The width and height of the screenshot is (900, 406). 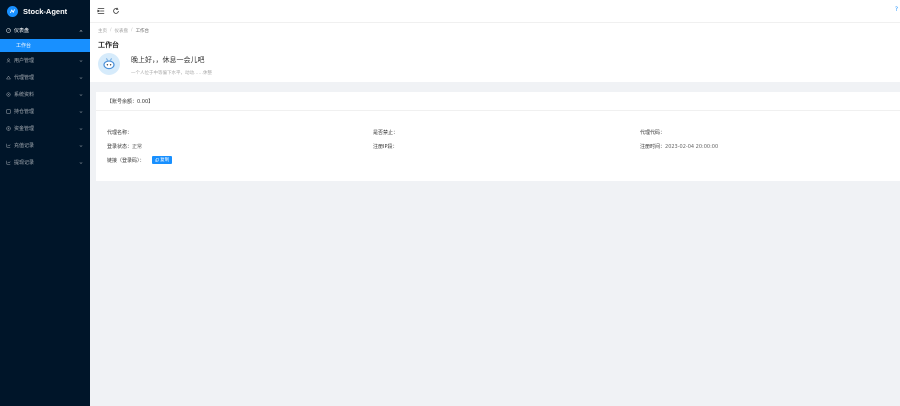 I want to click on field-value: 正常, so click(x=137, y=147).